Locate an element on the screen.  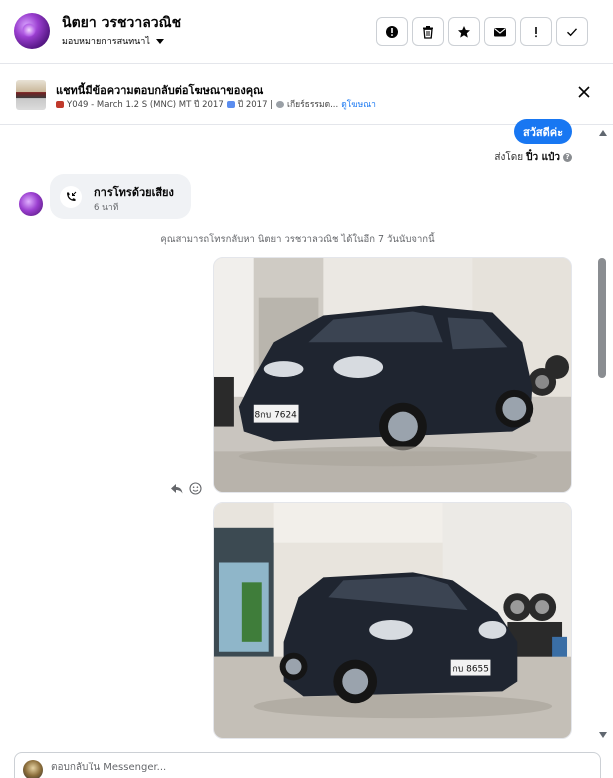
scroll-up-arrow-icon is located at coordinates (603, 133).